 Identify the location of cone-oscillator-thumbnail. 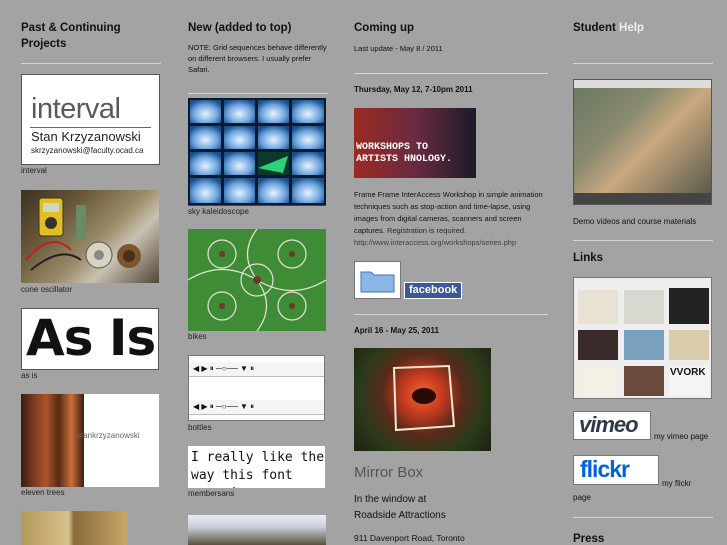
(90, 236).